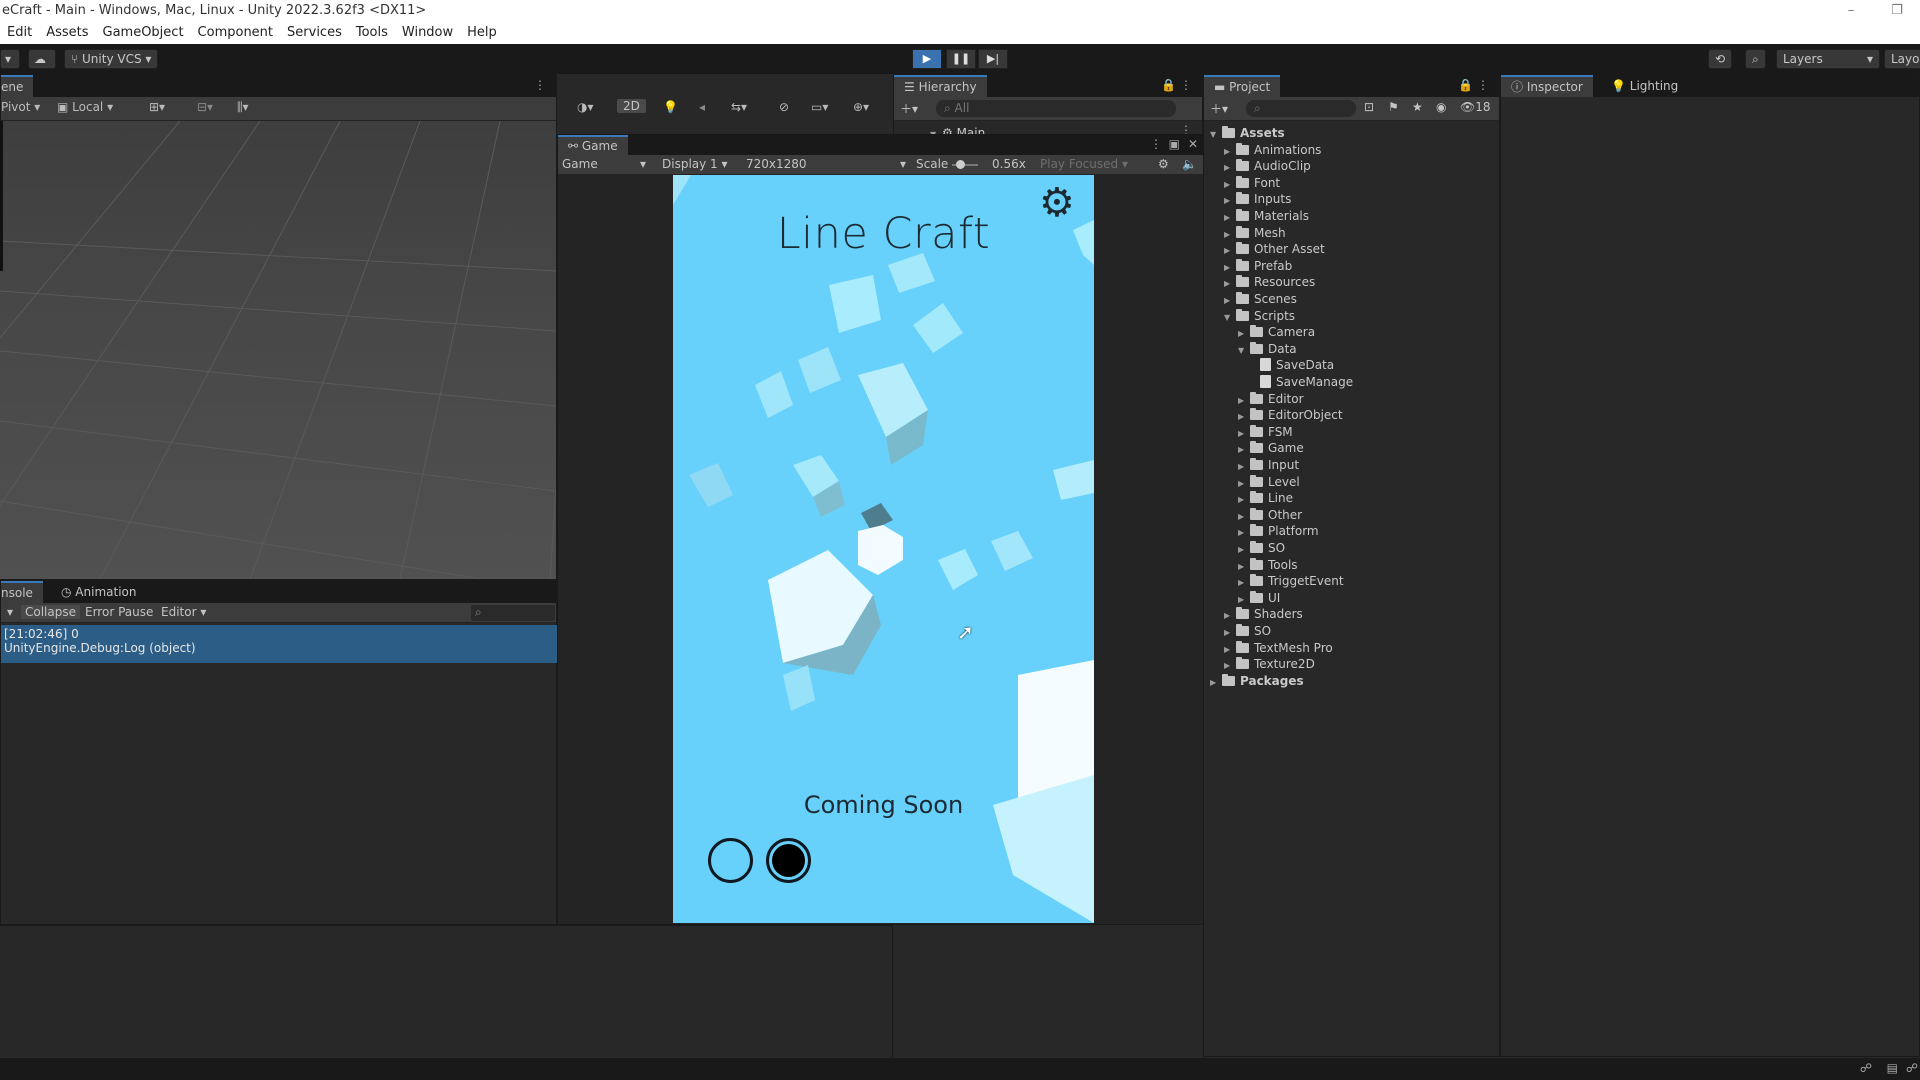 Image resolution: width=1920 pixels, height=1080 pixels. What do you see at coordinates (1268, 465) in the screenshot?
I see `project-item-input: ▶ Input` at bounding box center [1268, 465].